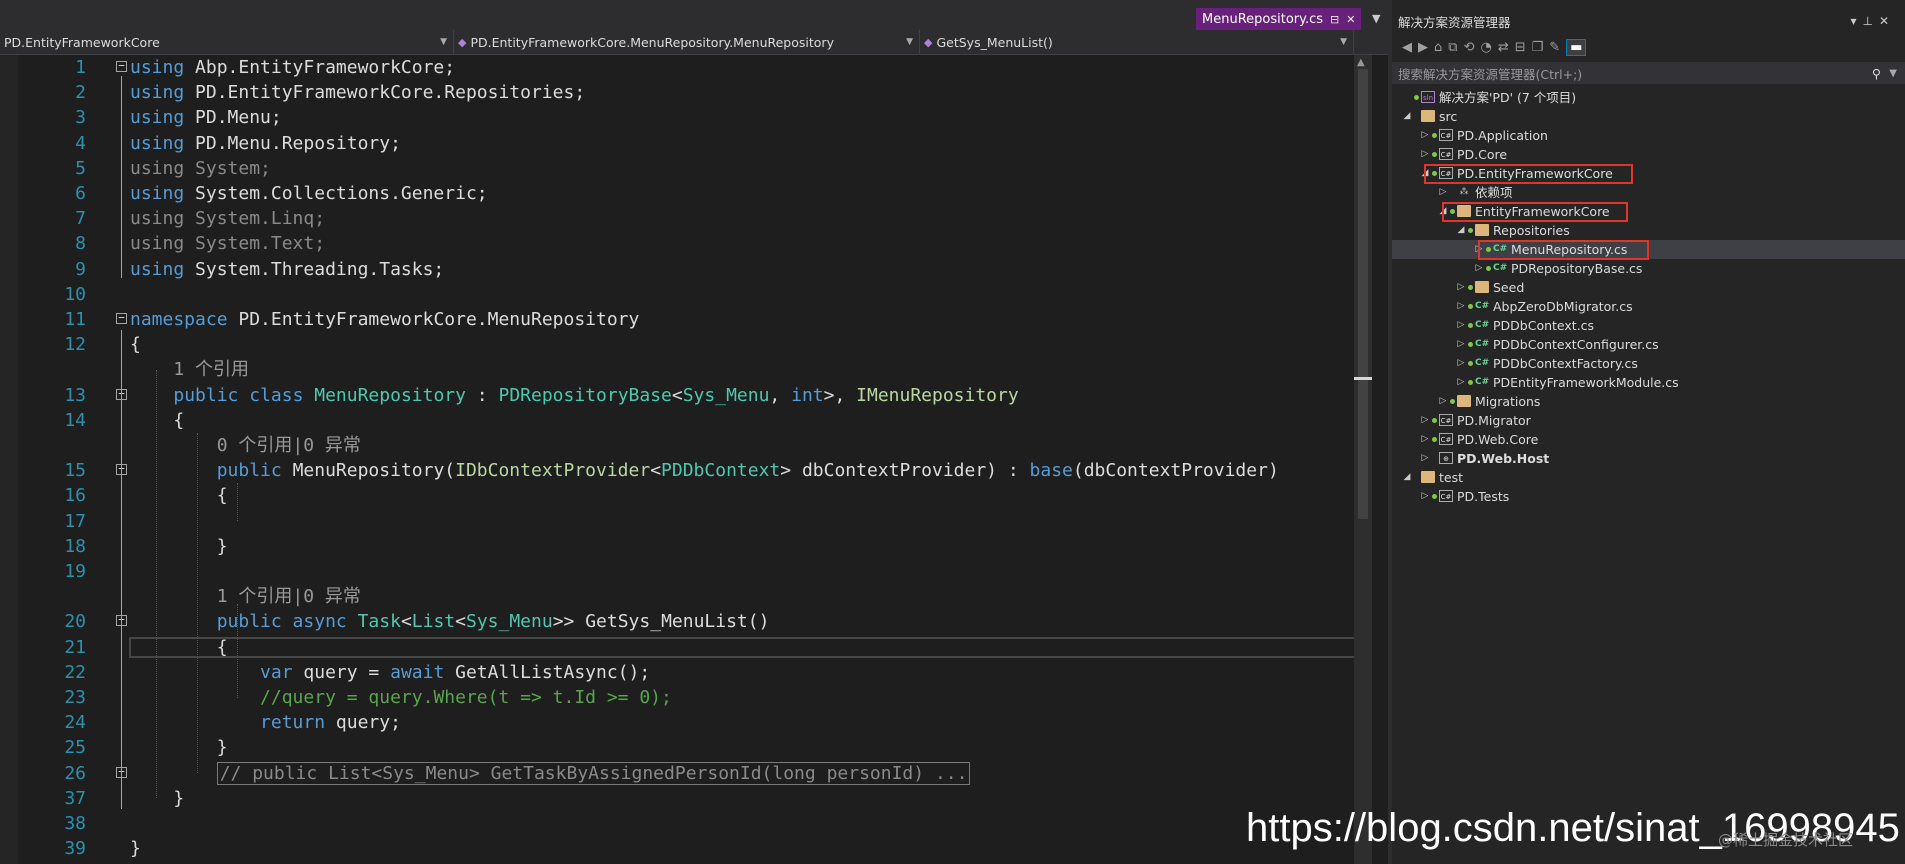 This screenshot has height=864, width=1905. Describe the element at coordinates (1648, 420) in the screenshot. I see `tree-item: ▷ C# PD.Migrator` at that location.